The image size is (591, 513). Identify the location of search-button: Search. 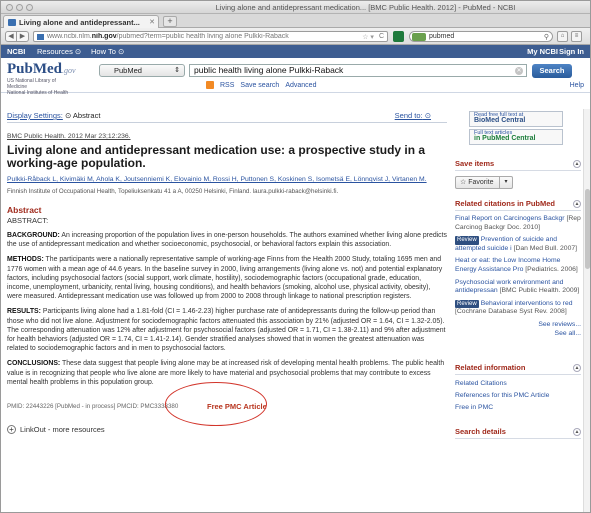
(552, 71).